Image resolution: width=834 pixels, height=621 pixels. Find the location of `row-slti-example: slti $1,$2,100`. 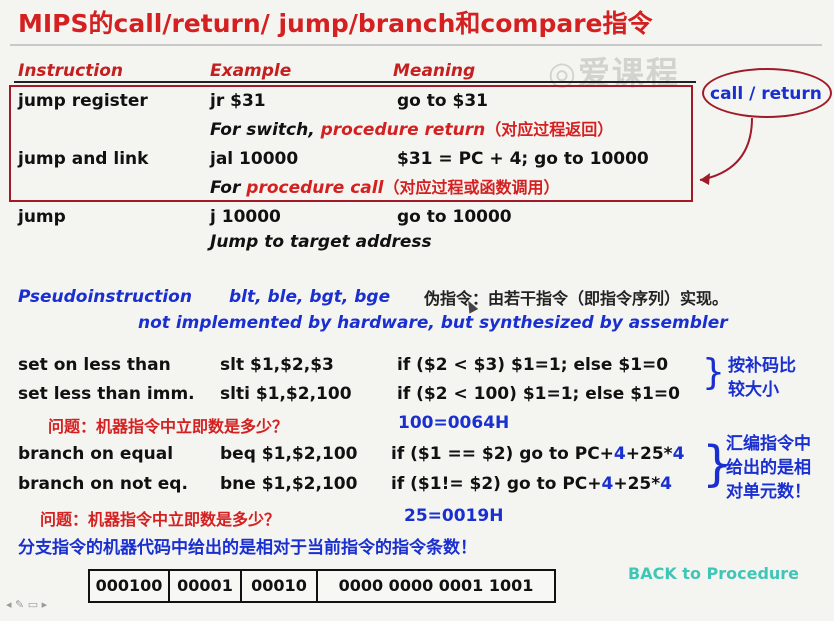

row-slti-example: slti $1,$2,100 is located at coordinates (286, 394).